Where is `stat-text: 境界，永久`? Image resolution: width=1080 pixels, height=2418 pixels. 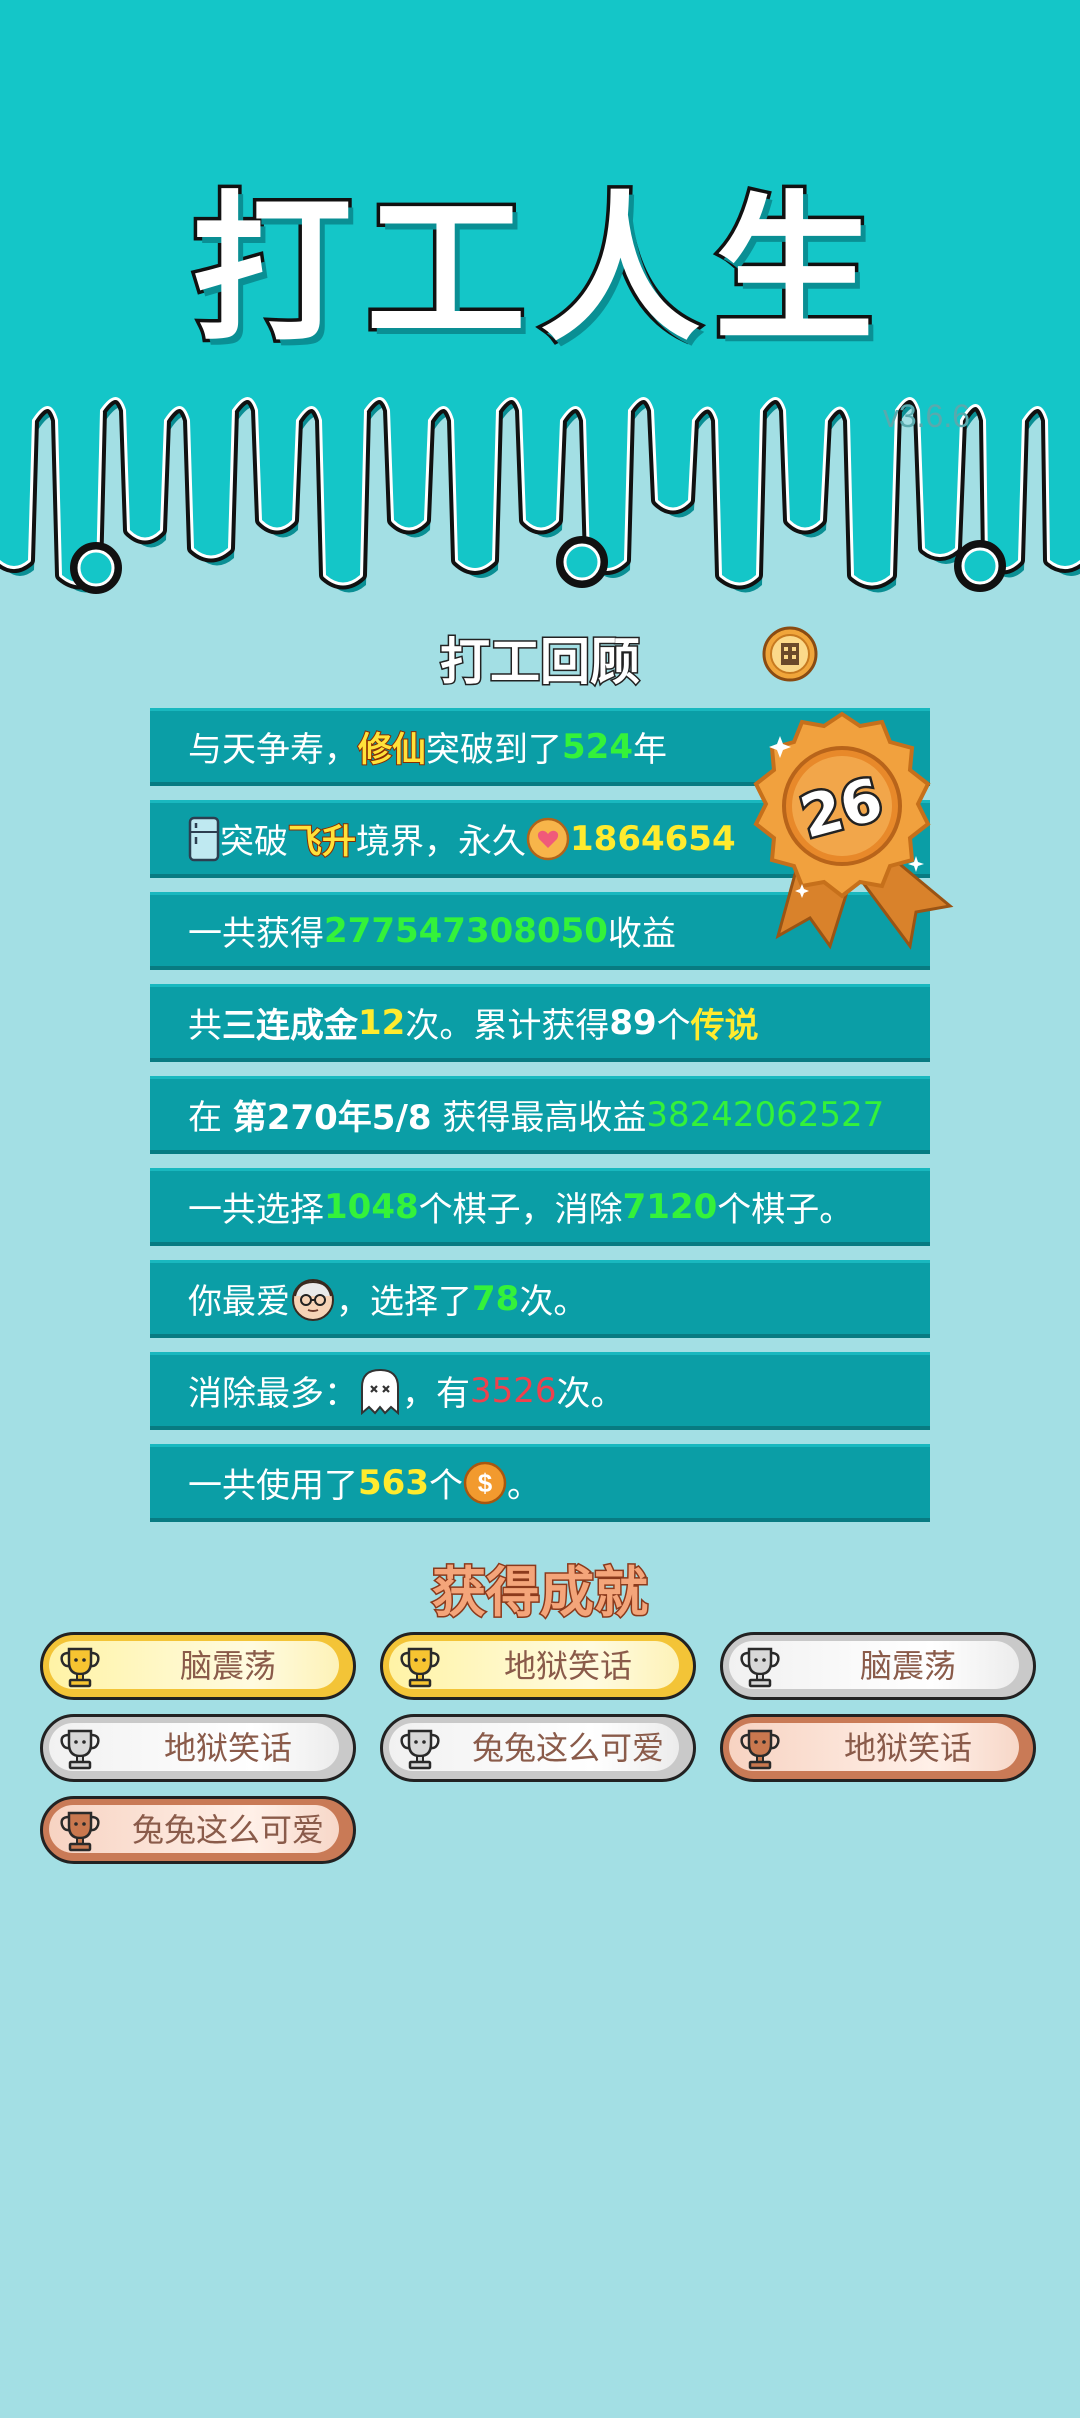 stat-text: 境界，永久 is located at coordinates (441, 842).